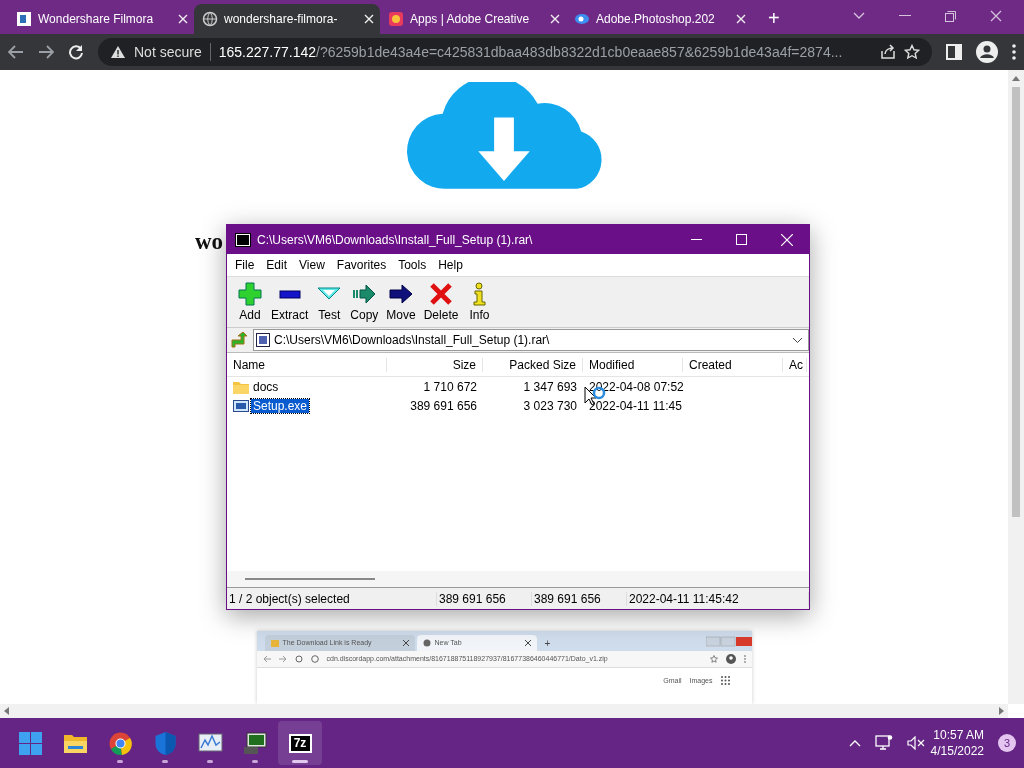 The width and height of the screenshot is (1024, 768). I want to click on info-button: Info, so click(479, 302).